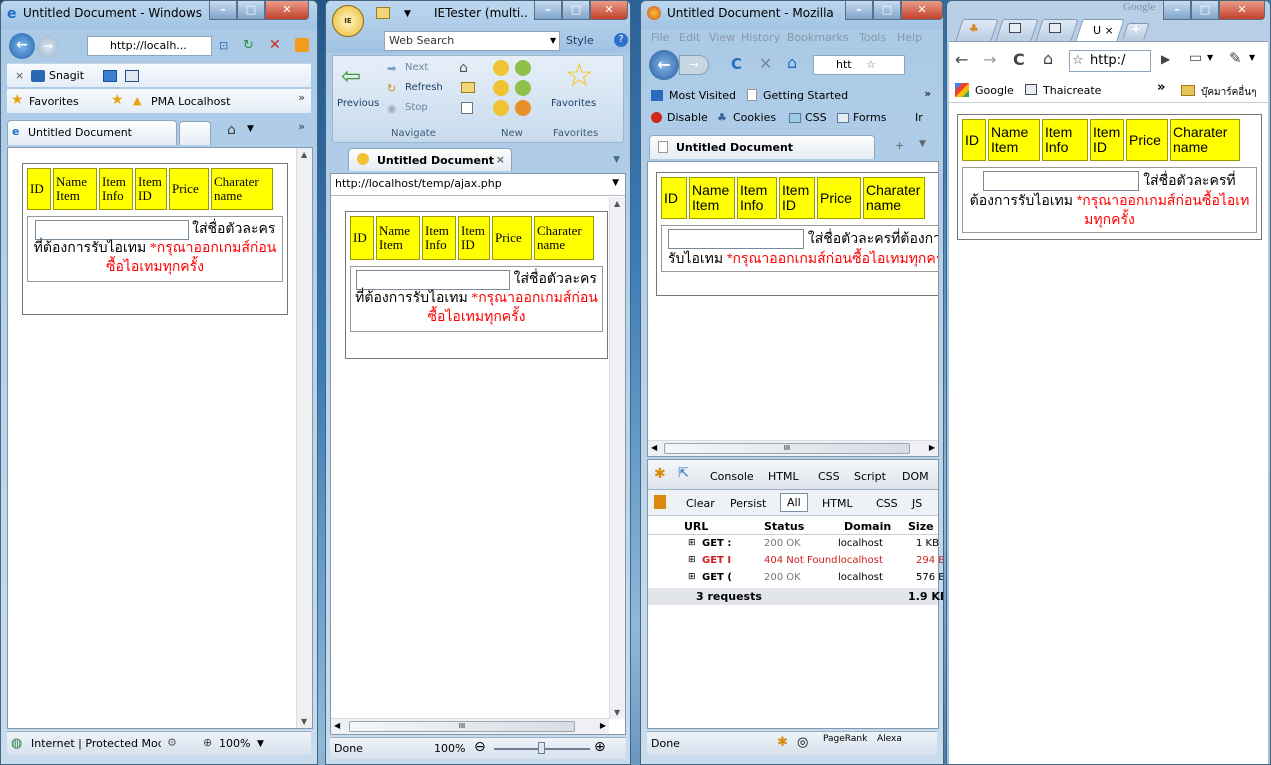 The height and width of the screenshot is (765, 1271). What do you see at coordinates (845, 739) in the screenshot?
I see `pagerank-label: PageRank` at bounding box center [845, 739].